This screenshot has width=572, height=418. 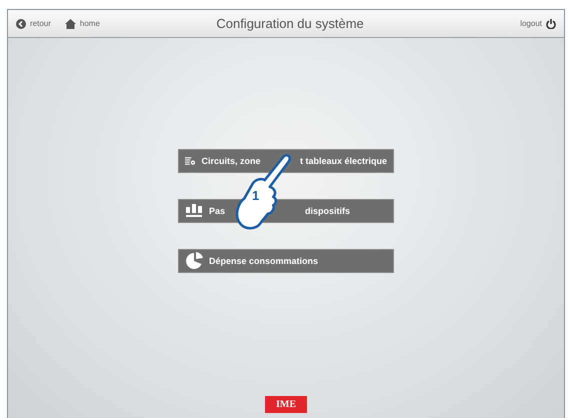 What do you see at coordinates (538, 23) in the screenshot?
I see `logout-link: logout` at bounding box center [538, 23].